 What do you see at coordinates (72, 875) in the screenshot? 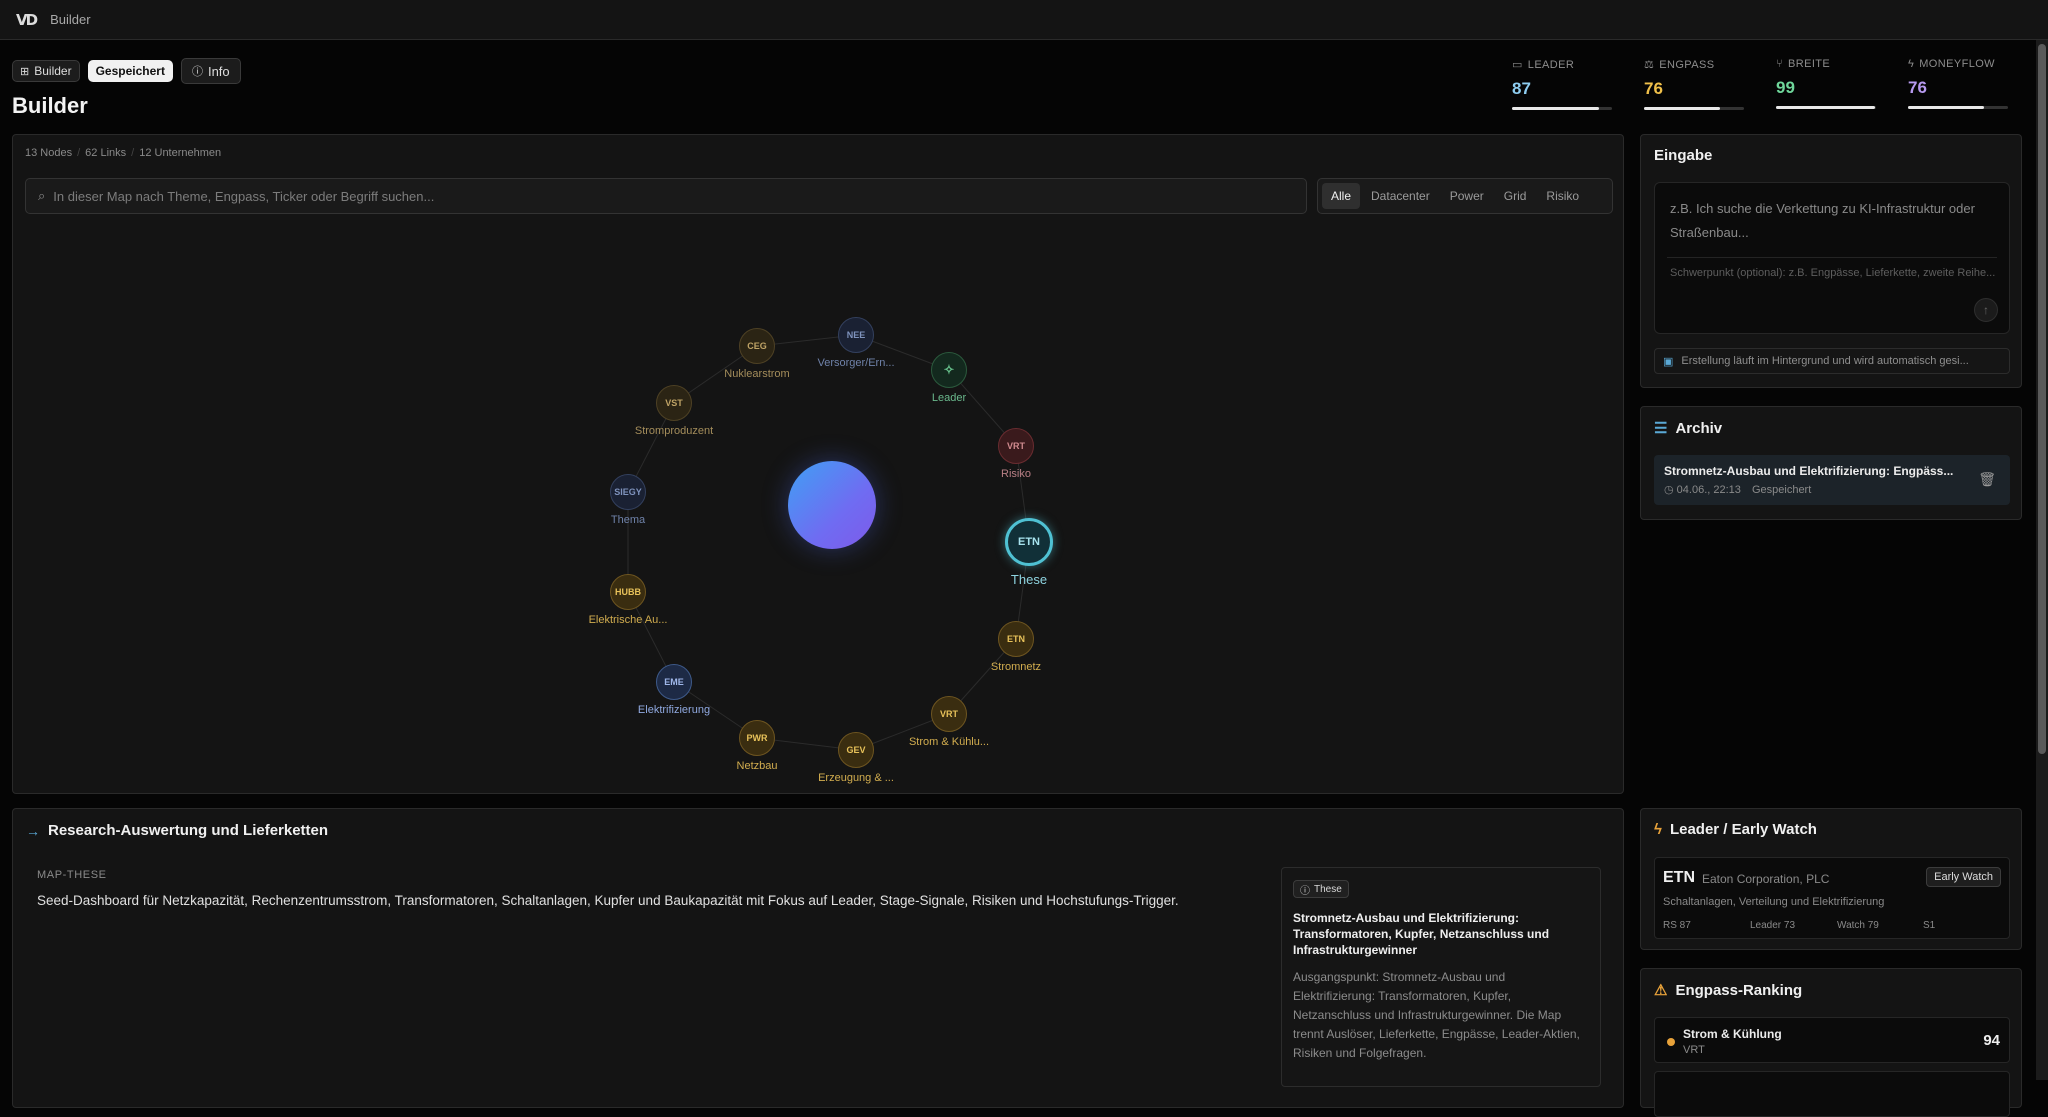
I see `map-thesis-label: MAP-THESE` at bounding box center [72, 875].